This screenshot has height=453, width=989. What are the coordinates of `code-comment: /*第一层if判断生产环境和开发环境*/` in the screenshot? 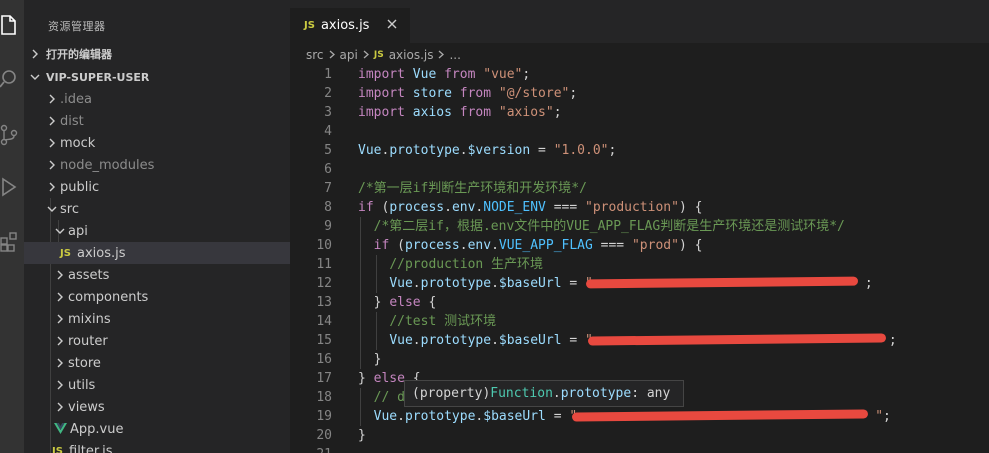 It's located at (472, 188).